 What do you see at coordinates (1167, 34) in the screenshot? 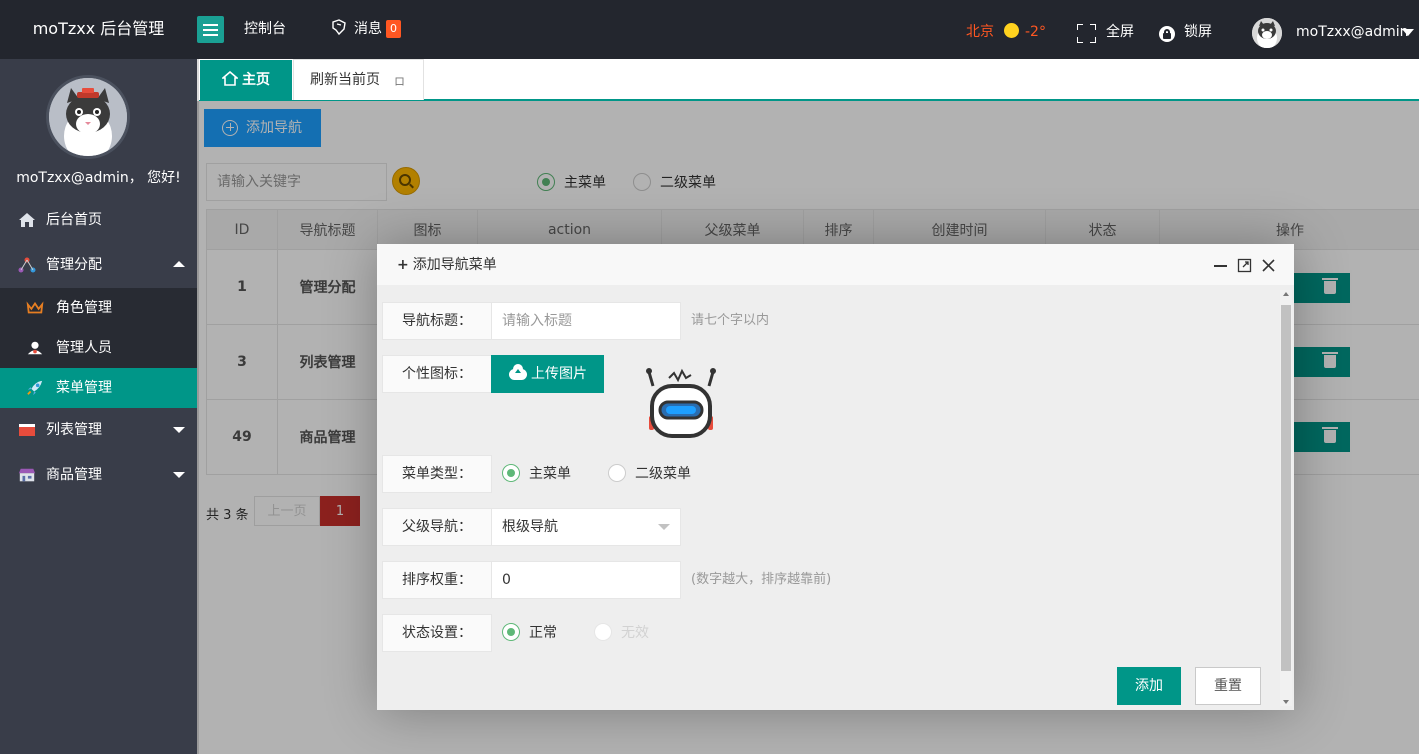
I see `lock-icon` at bounding box center [1167, 34].